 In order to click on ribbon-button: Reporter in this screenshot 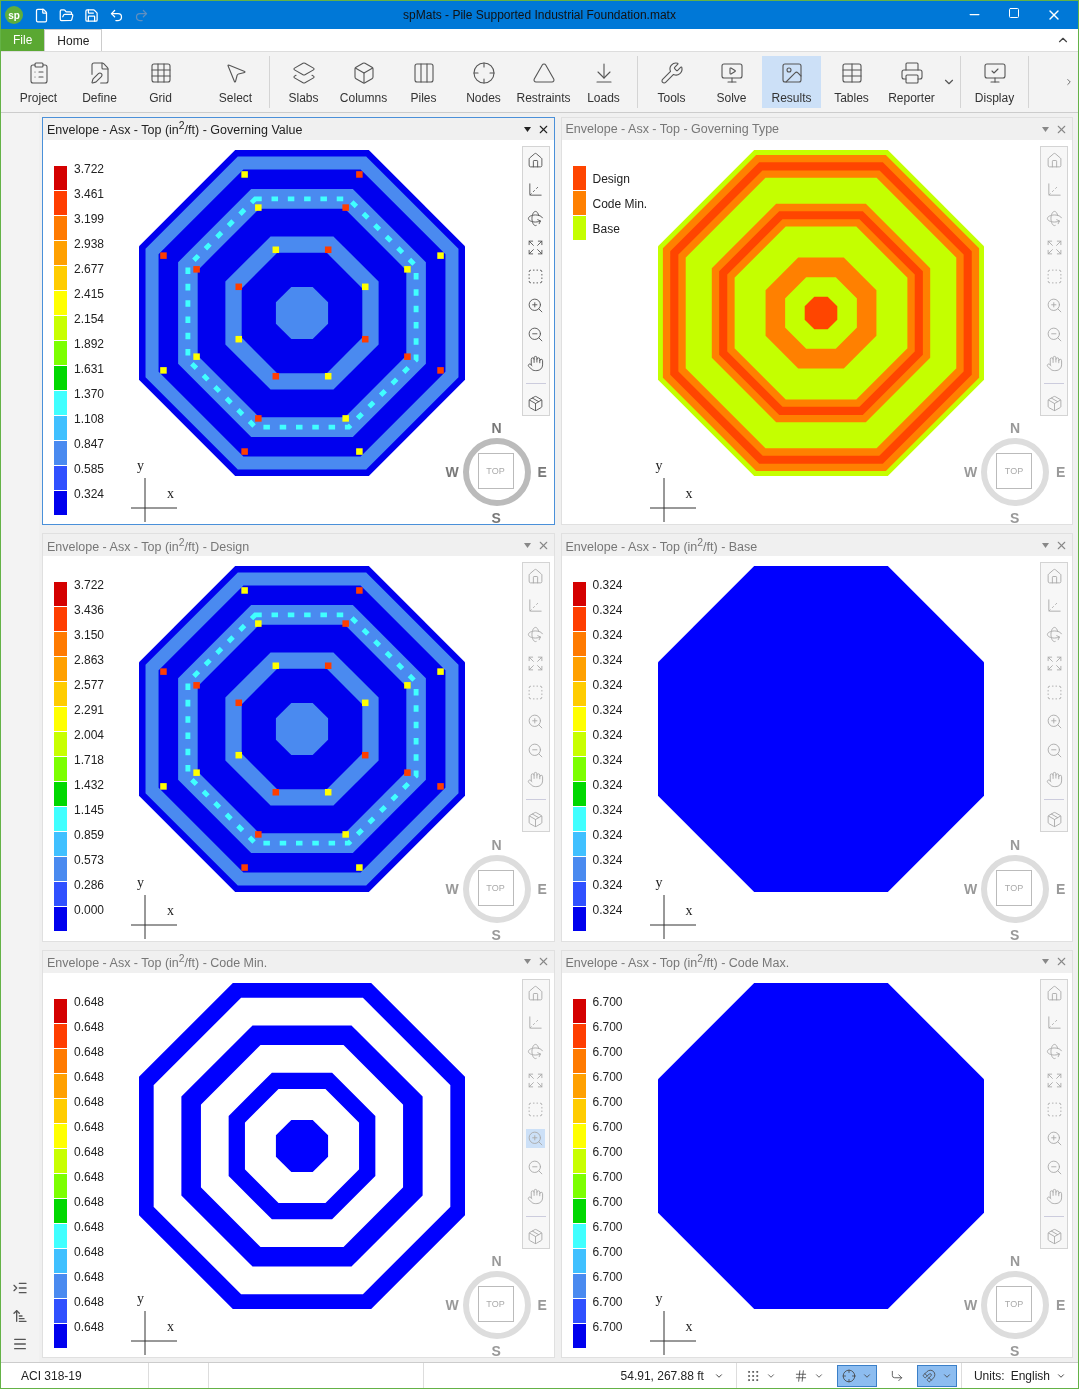, I will do `click(911, 82)`.